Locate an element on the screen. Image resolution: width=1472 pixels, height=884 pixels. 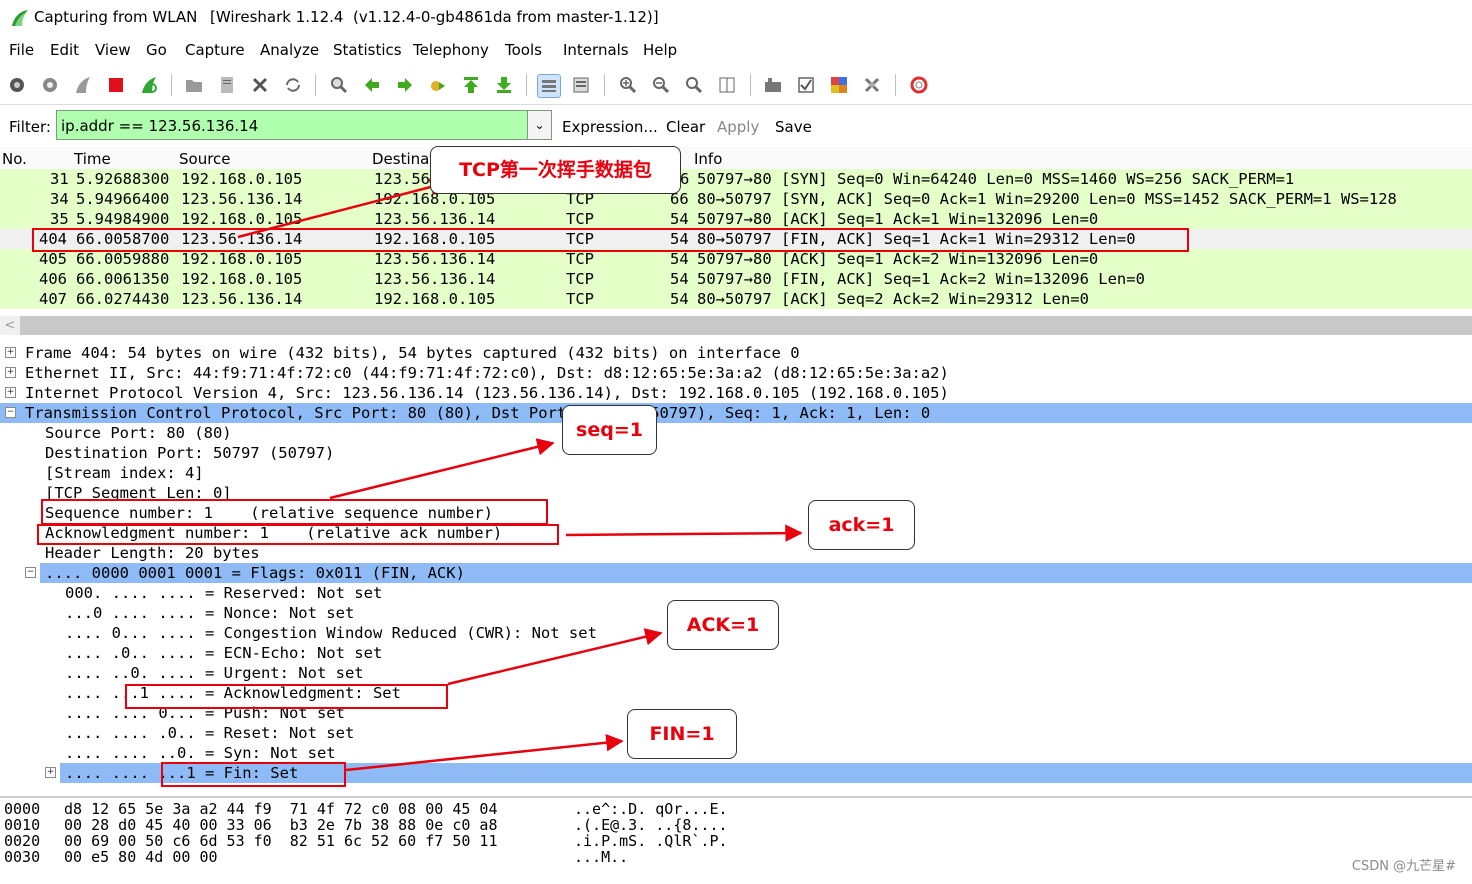
coloring-rules-icon is located at coordinates (839, 85).